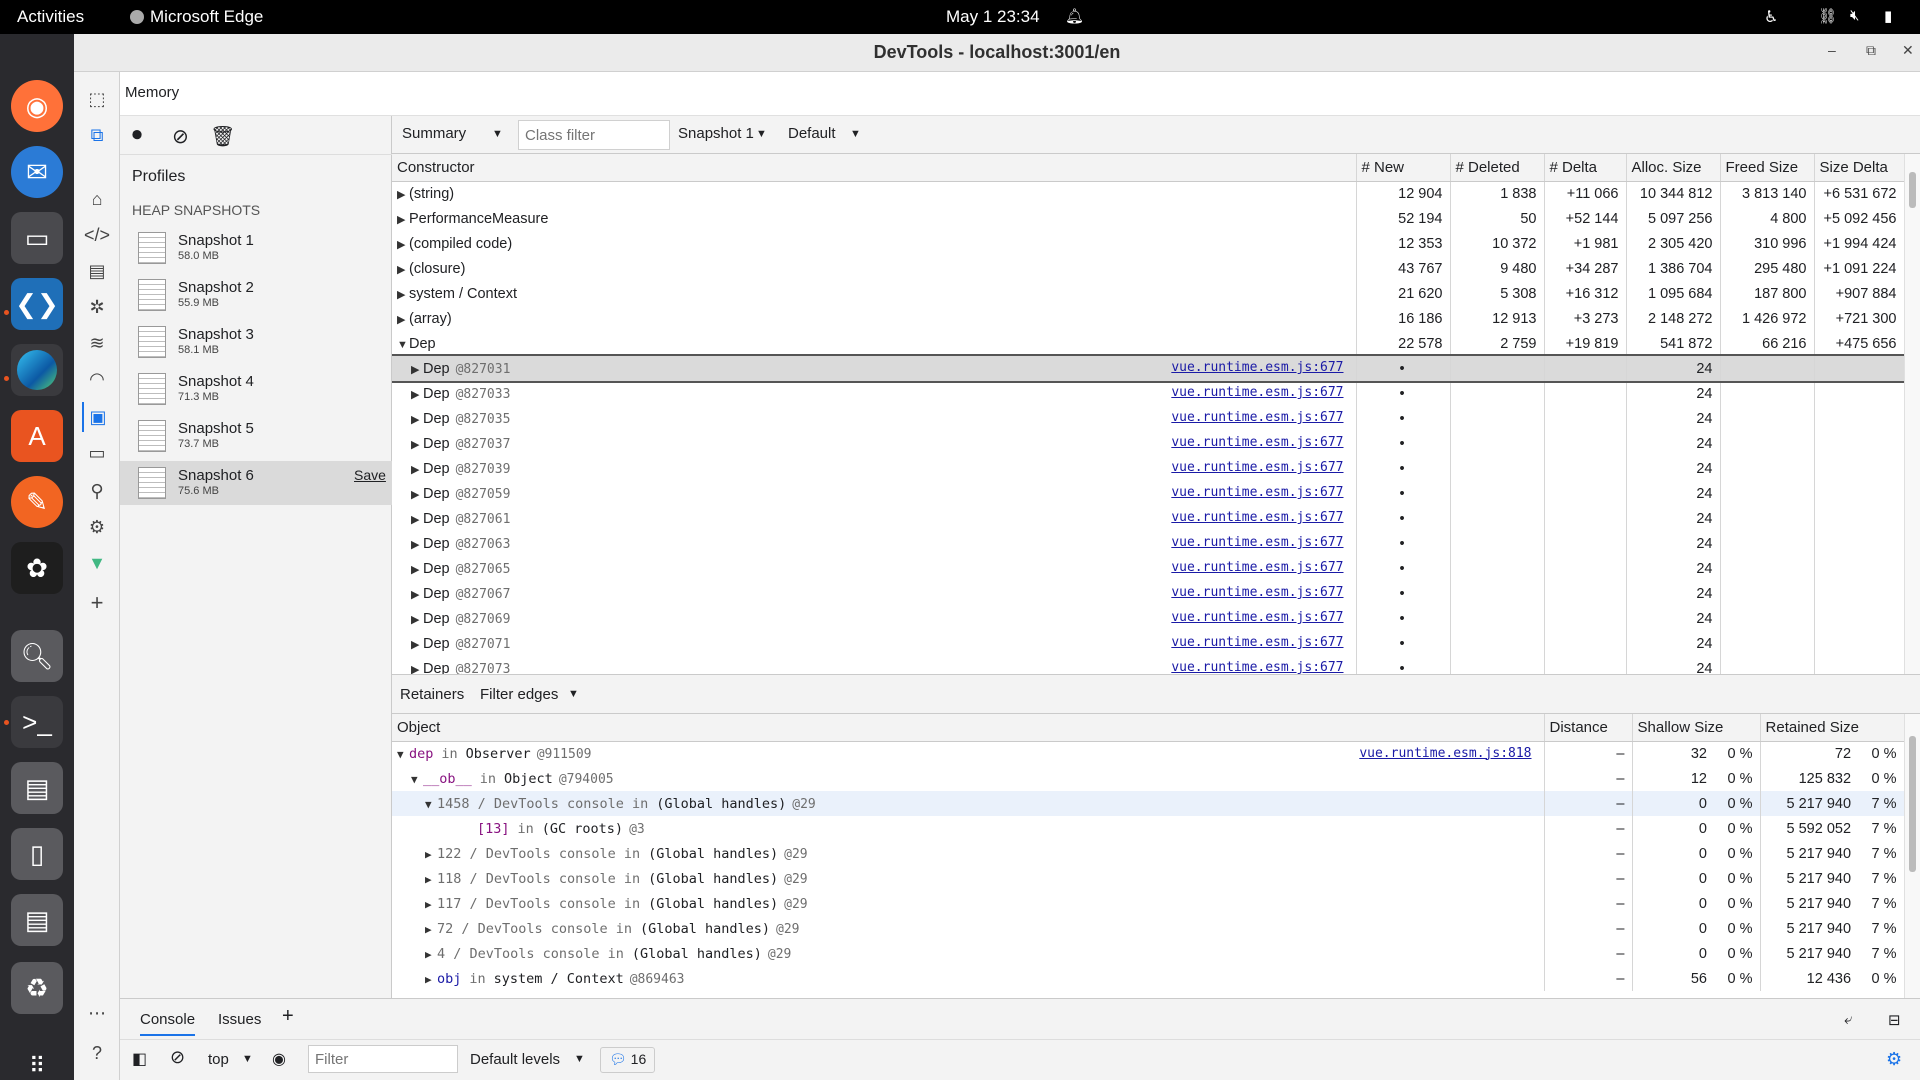  I want to click on console-filter-input, so click(383, 1059).